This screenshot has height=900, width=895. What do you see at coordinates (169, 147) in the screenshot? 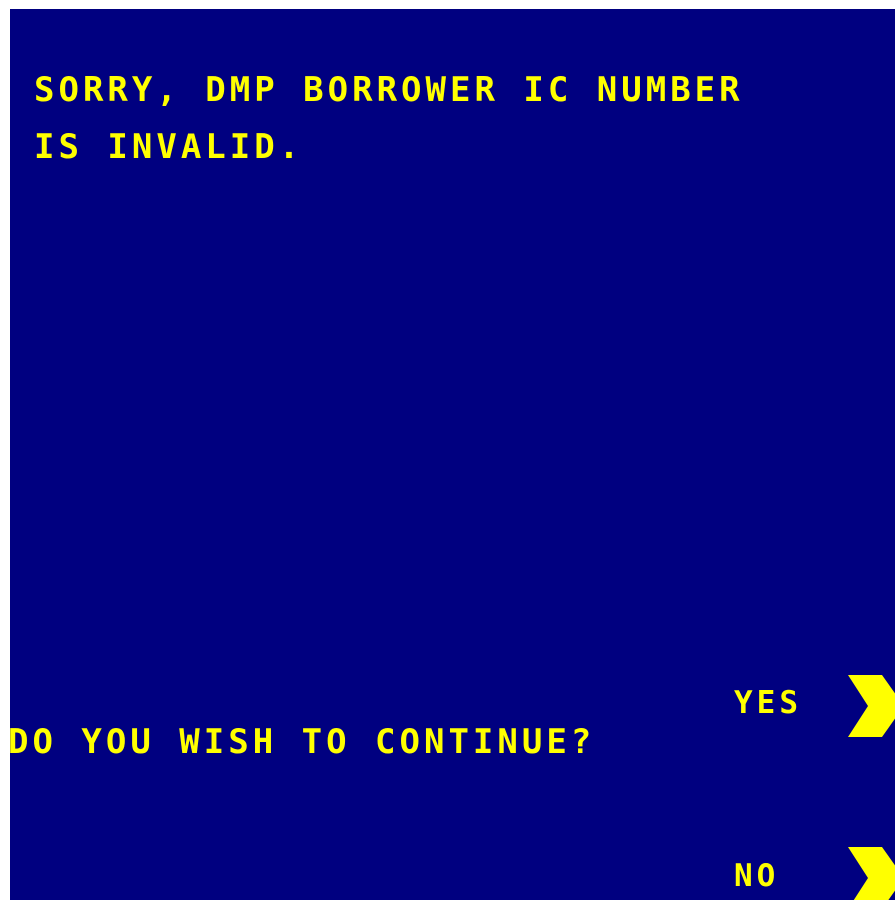
I see `error-message-line-2: IS INVALID.` at bounding box center [169, 147].